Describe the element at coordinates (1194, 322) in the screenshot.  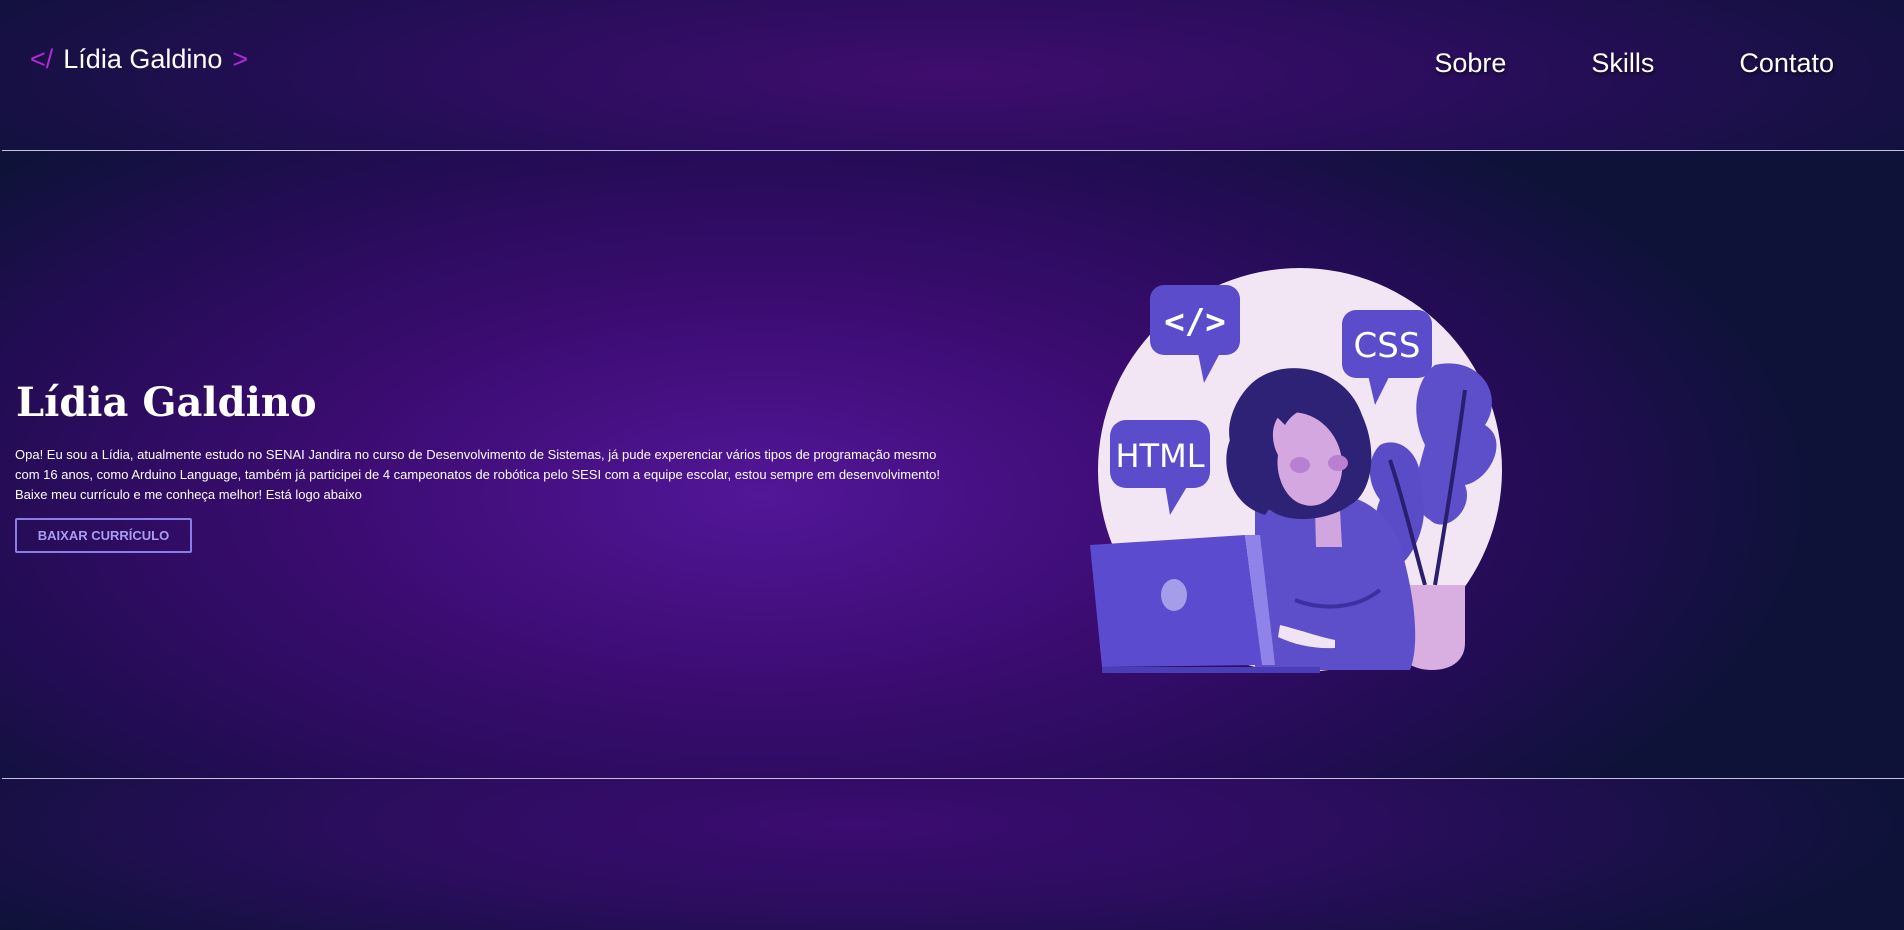
I see `code-bubble-label: </>` at that location.